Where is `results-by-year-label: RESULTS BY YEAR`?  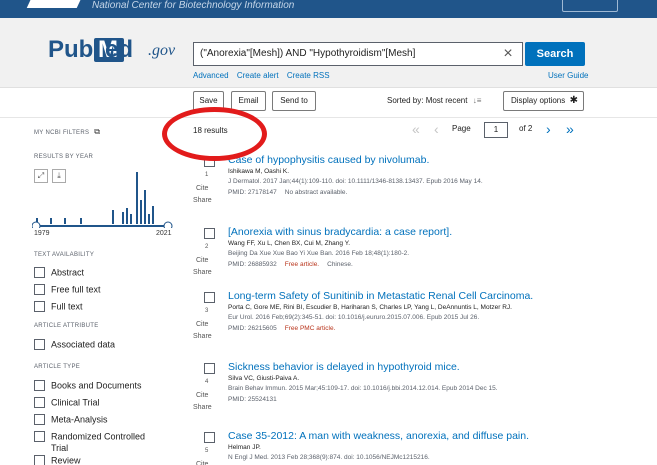
results-by-year-label: RESULTS BY YEAR is located at coordinates (64, 157).